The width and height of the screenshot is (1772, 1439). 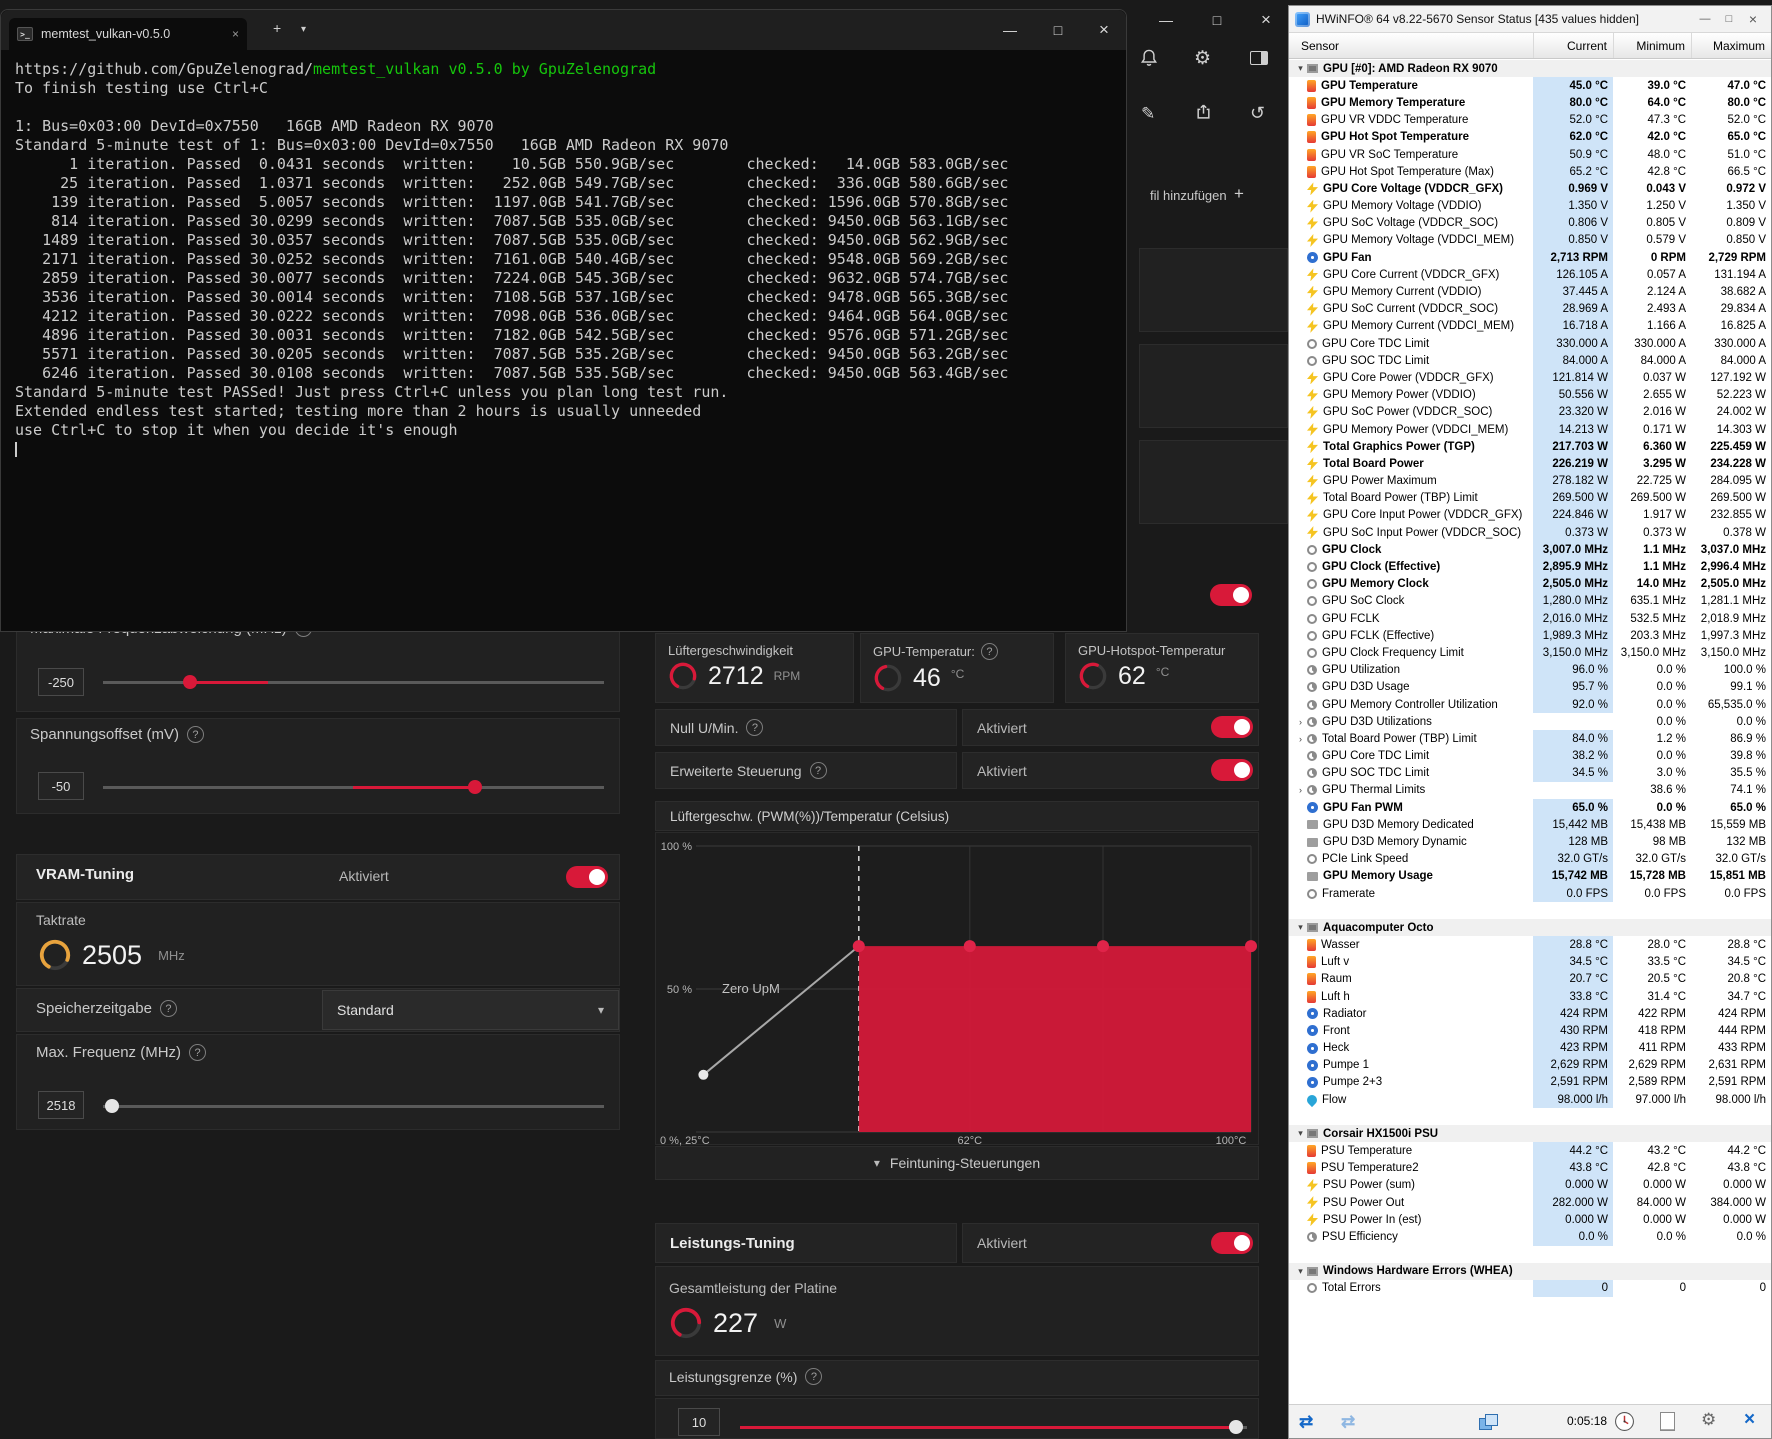 I want to click on hwinfo-maximize-button: □, so click(x=1729, y=19).